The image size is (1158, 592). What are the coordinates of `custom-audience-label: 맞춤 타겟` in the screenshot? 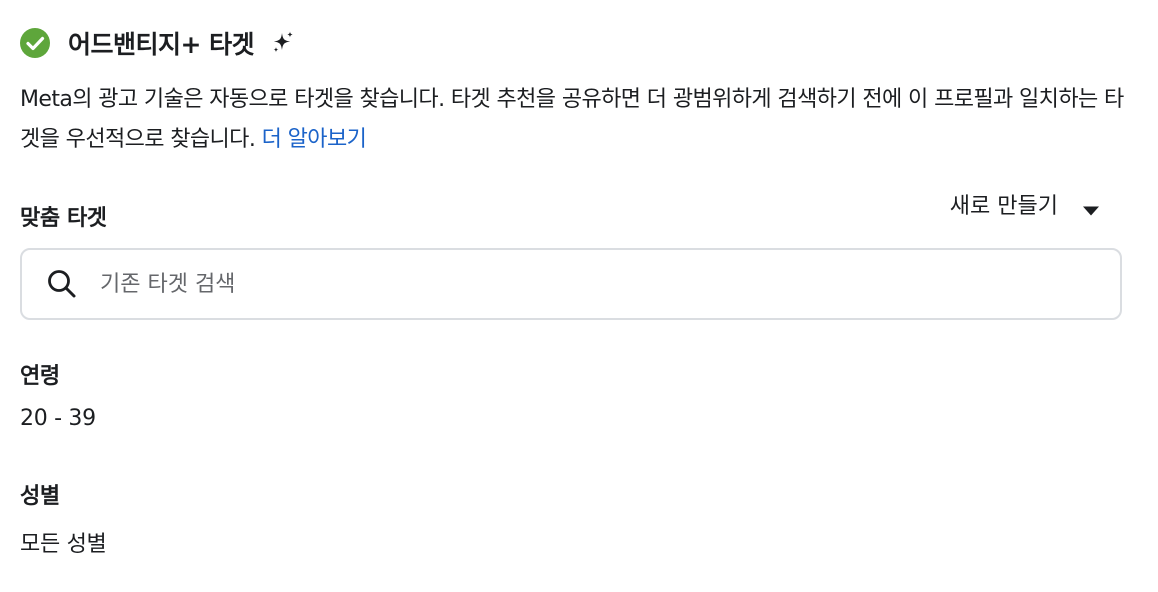 It's located at (63, 218).